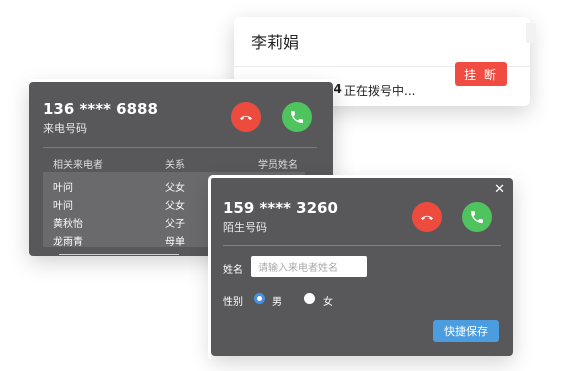 The image size is (561, 371). I want to click on incoming-subtitle: 来电号码, so click(65, 128).